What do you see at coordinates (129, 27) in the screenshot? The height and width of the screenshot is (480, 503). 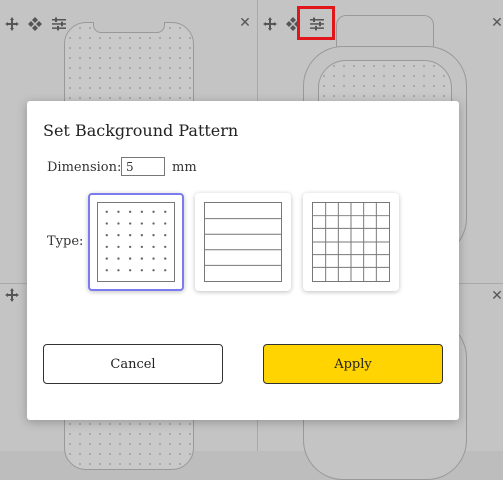 I see `phone-notch` at bounding box center [129, 27].